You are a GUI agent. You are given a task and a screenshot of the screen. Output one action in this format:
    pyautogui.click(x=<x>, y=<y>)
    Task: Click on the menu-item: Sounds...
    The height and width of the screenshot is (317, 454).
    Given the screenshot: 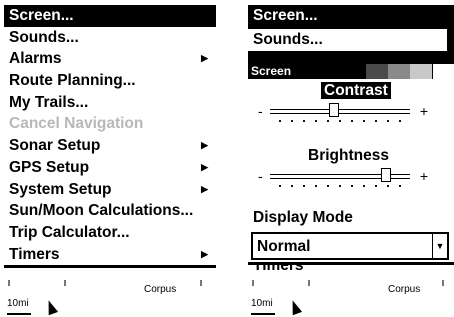 What is the action you would take?
    pyautogui.click(x=110, y=38)
    